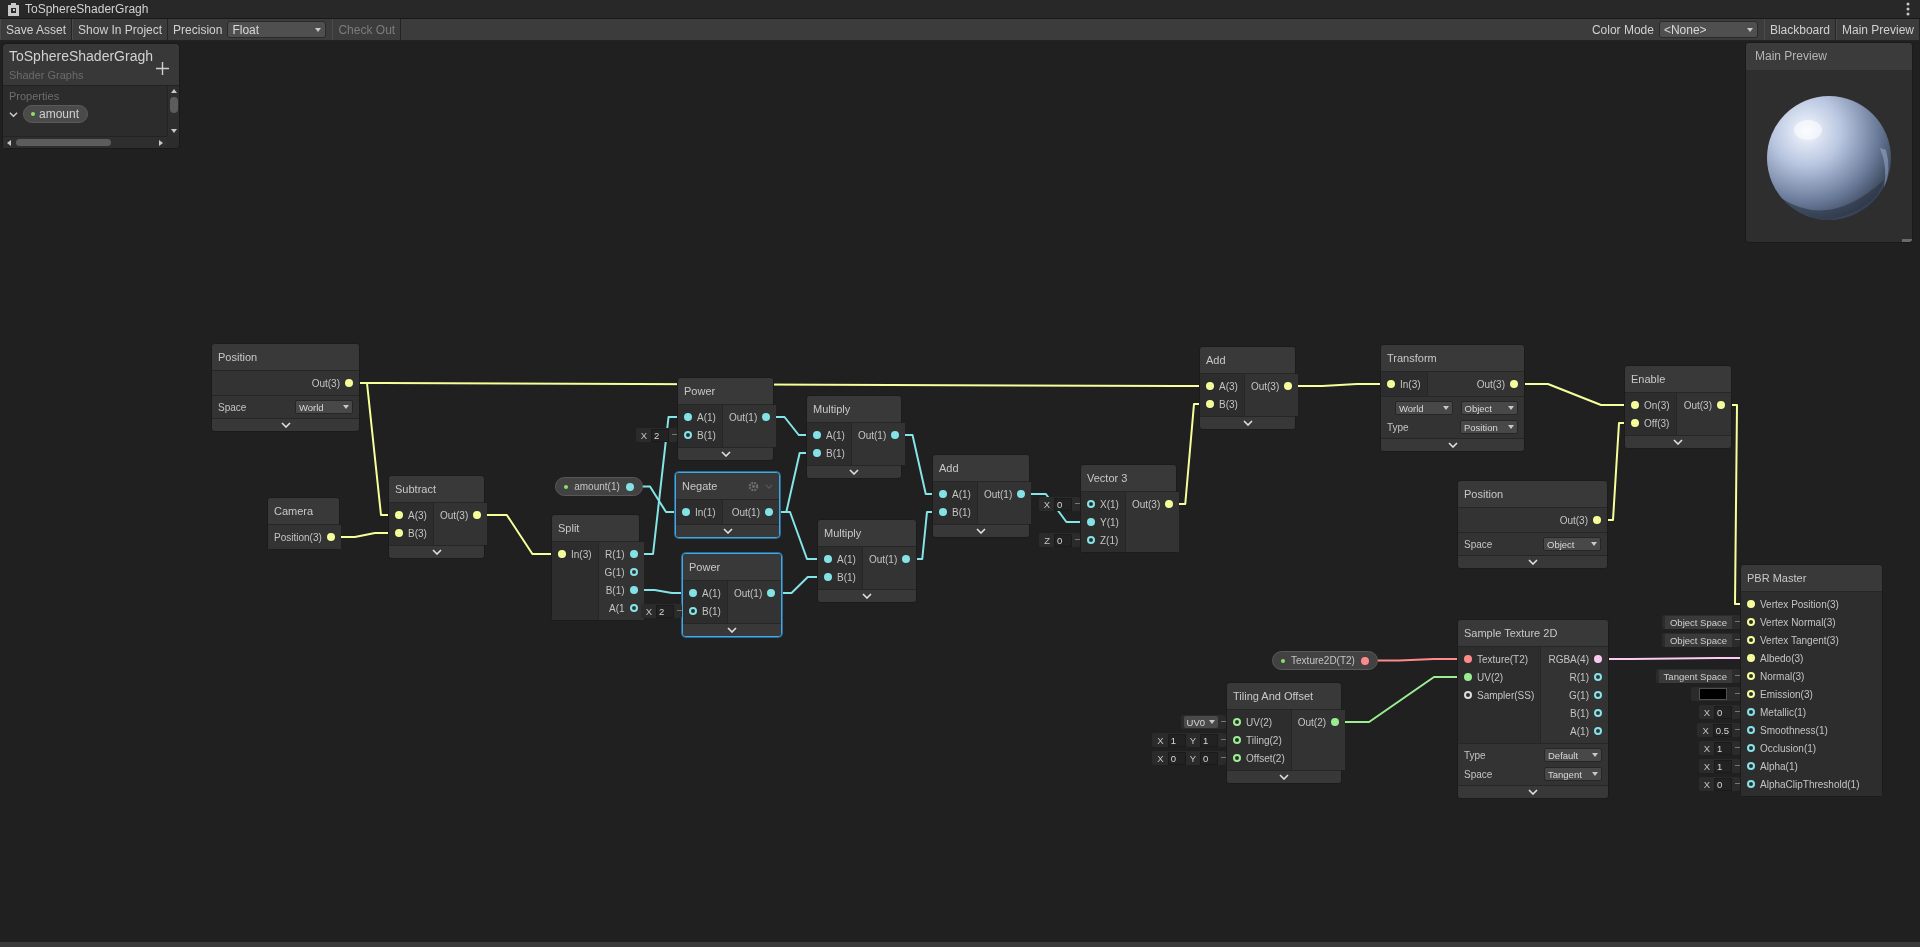 The image size is (1920, 947). I want to click on graph-node: Position Out(3) Space Object, so click(1532, 524).